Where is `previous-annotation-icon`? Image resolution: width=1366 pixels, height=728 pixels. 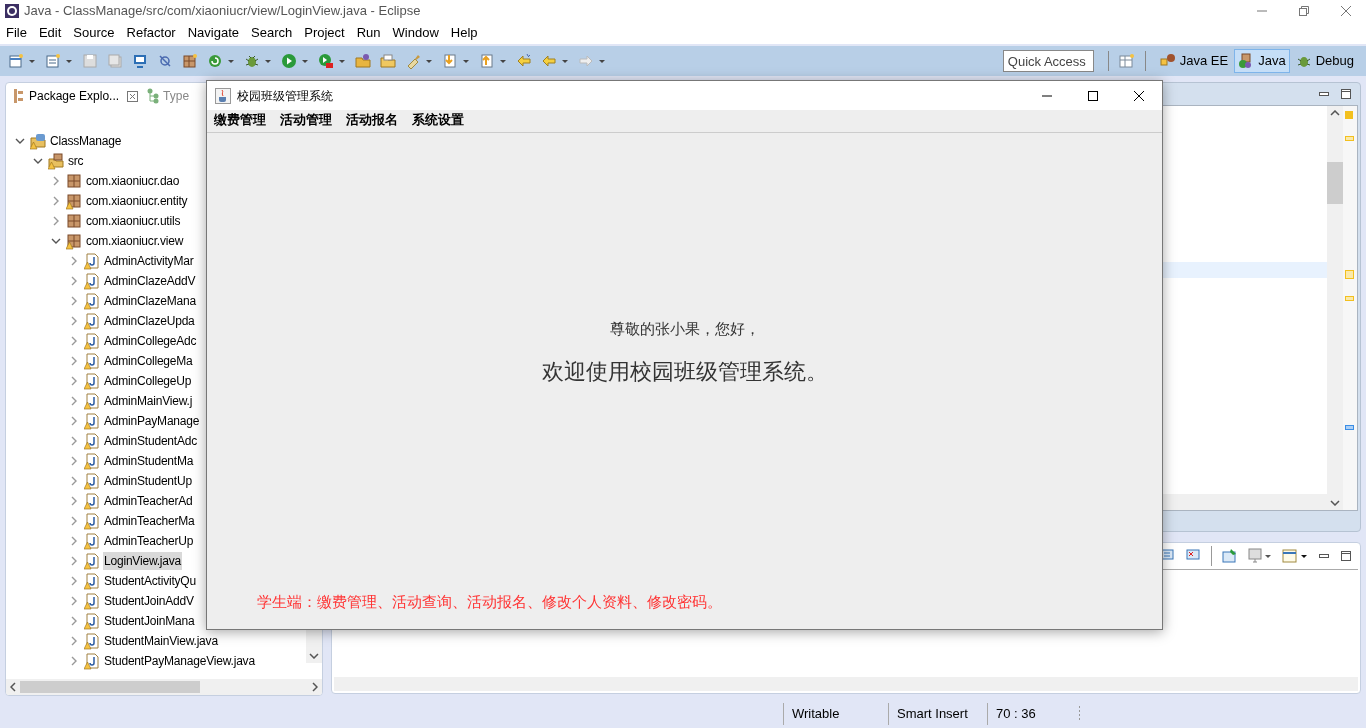 previous-annotation-icon is located at coordinates (493, 61).